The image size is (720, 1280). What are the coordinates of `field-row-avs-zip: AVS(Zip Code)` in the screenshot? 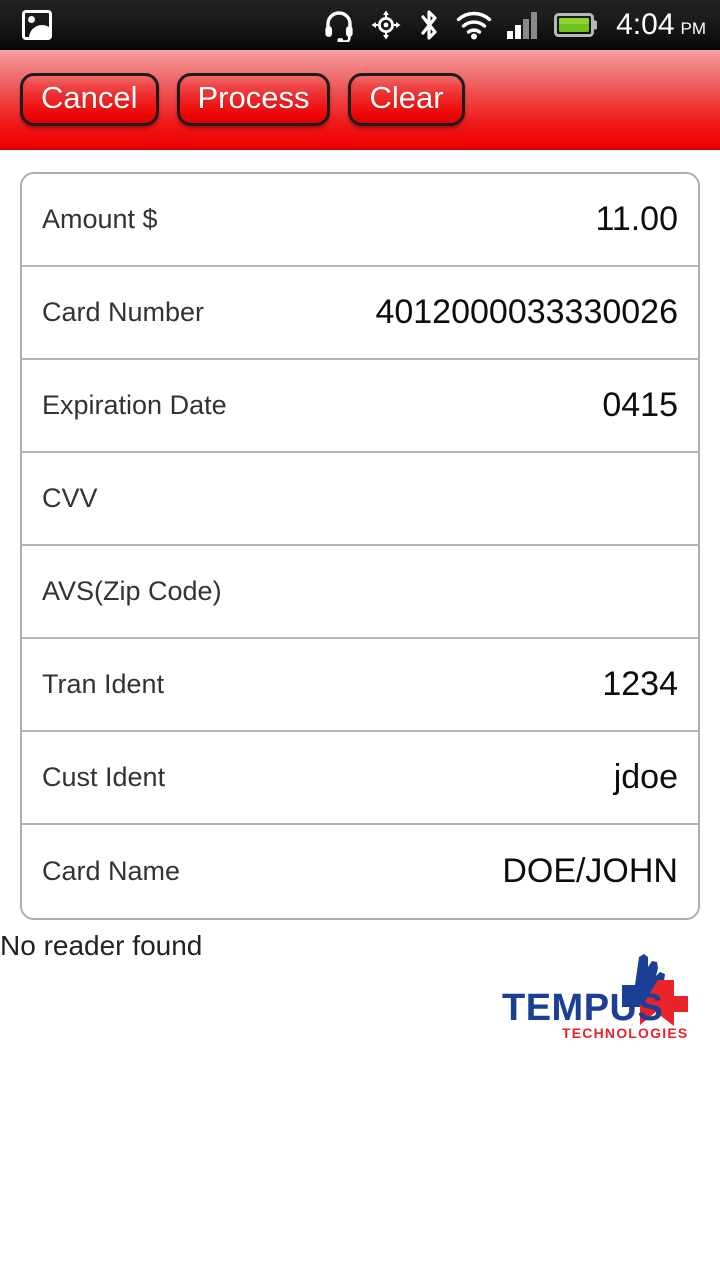 It's located at (360, 592).